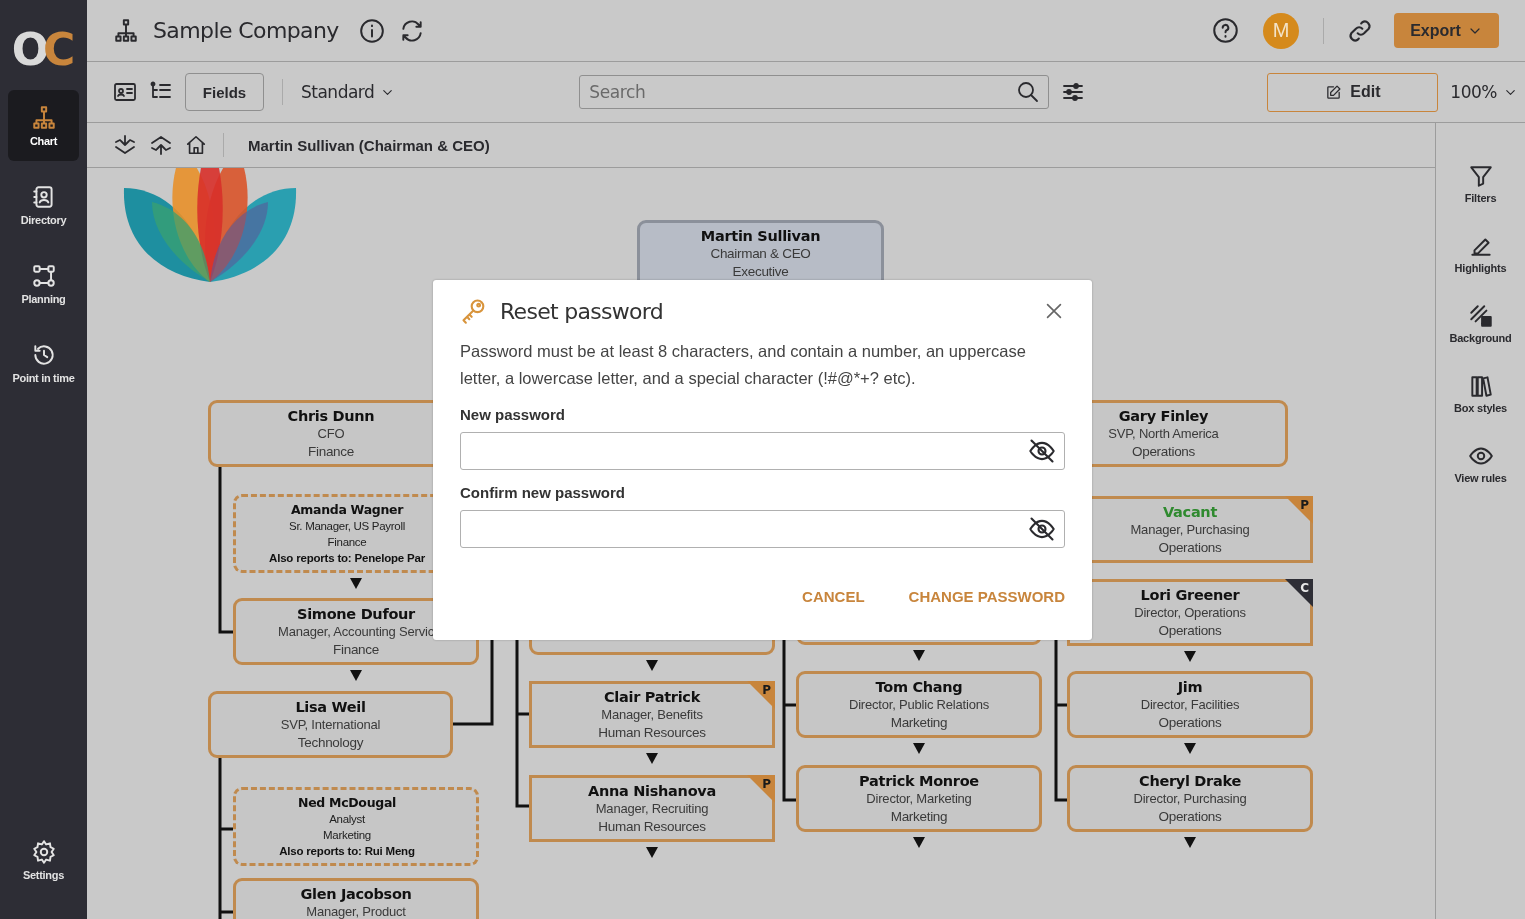 The width and height of the screenshot is (1525, 919). What do you see at coordinates (369, 145) in the screenshot?
I see `breadcrumb-path: Martin Sullivan (Chairman & CEO)` at bounding box center [369, 145].